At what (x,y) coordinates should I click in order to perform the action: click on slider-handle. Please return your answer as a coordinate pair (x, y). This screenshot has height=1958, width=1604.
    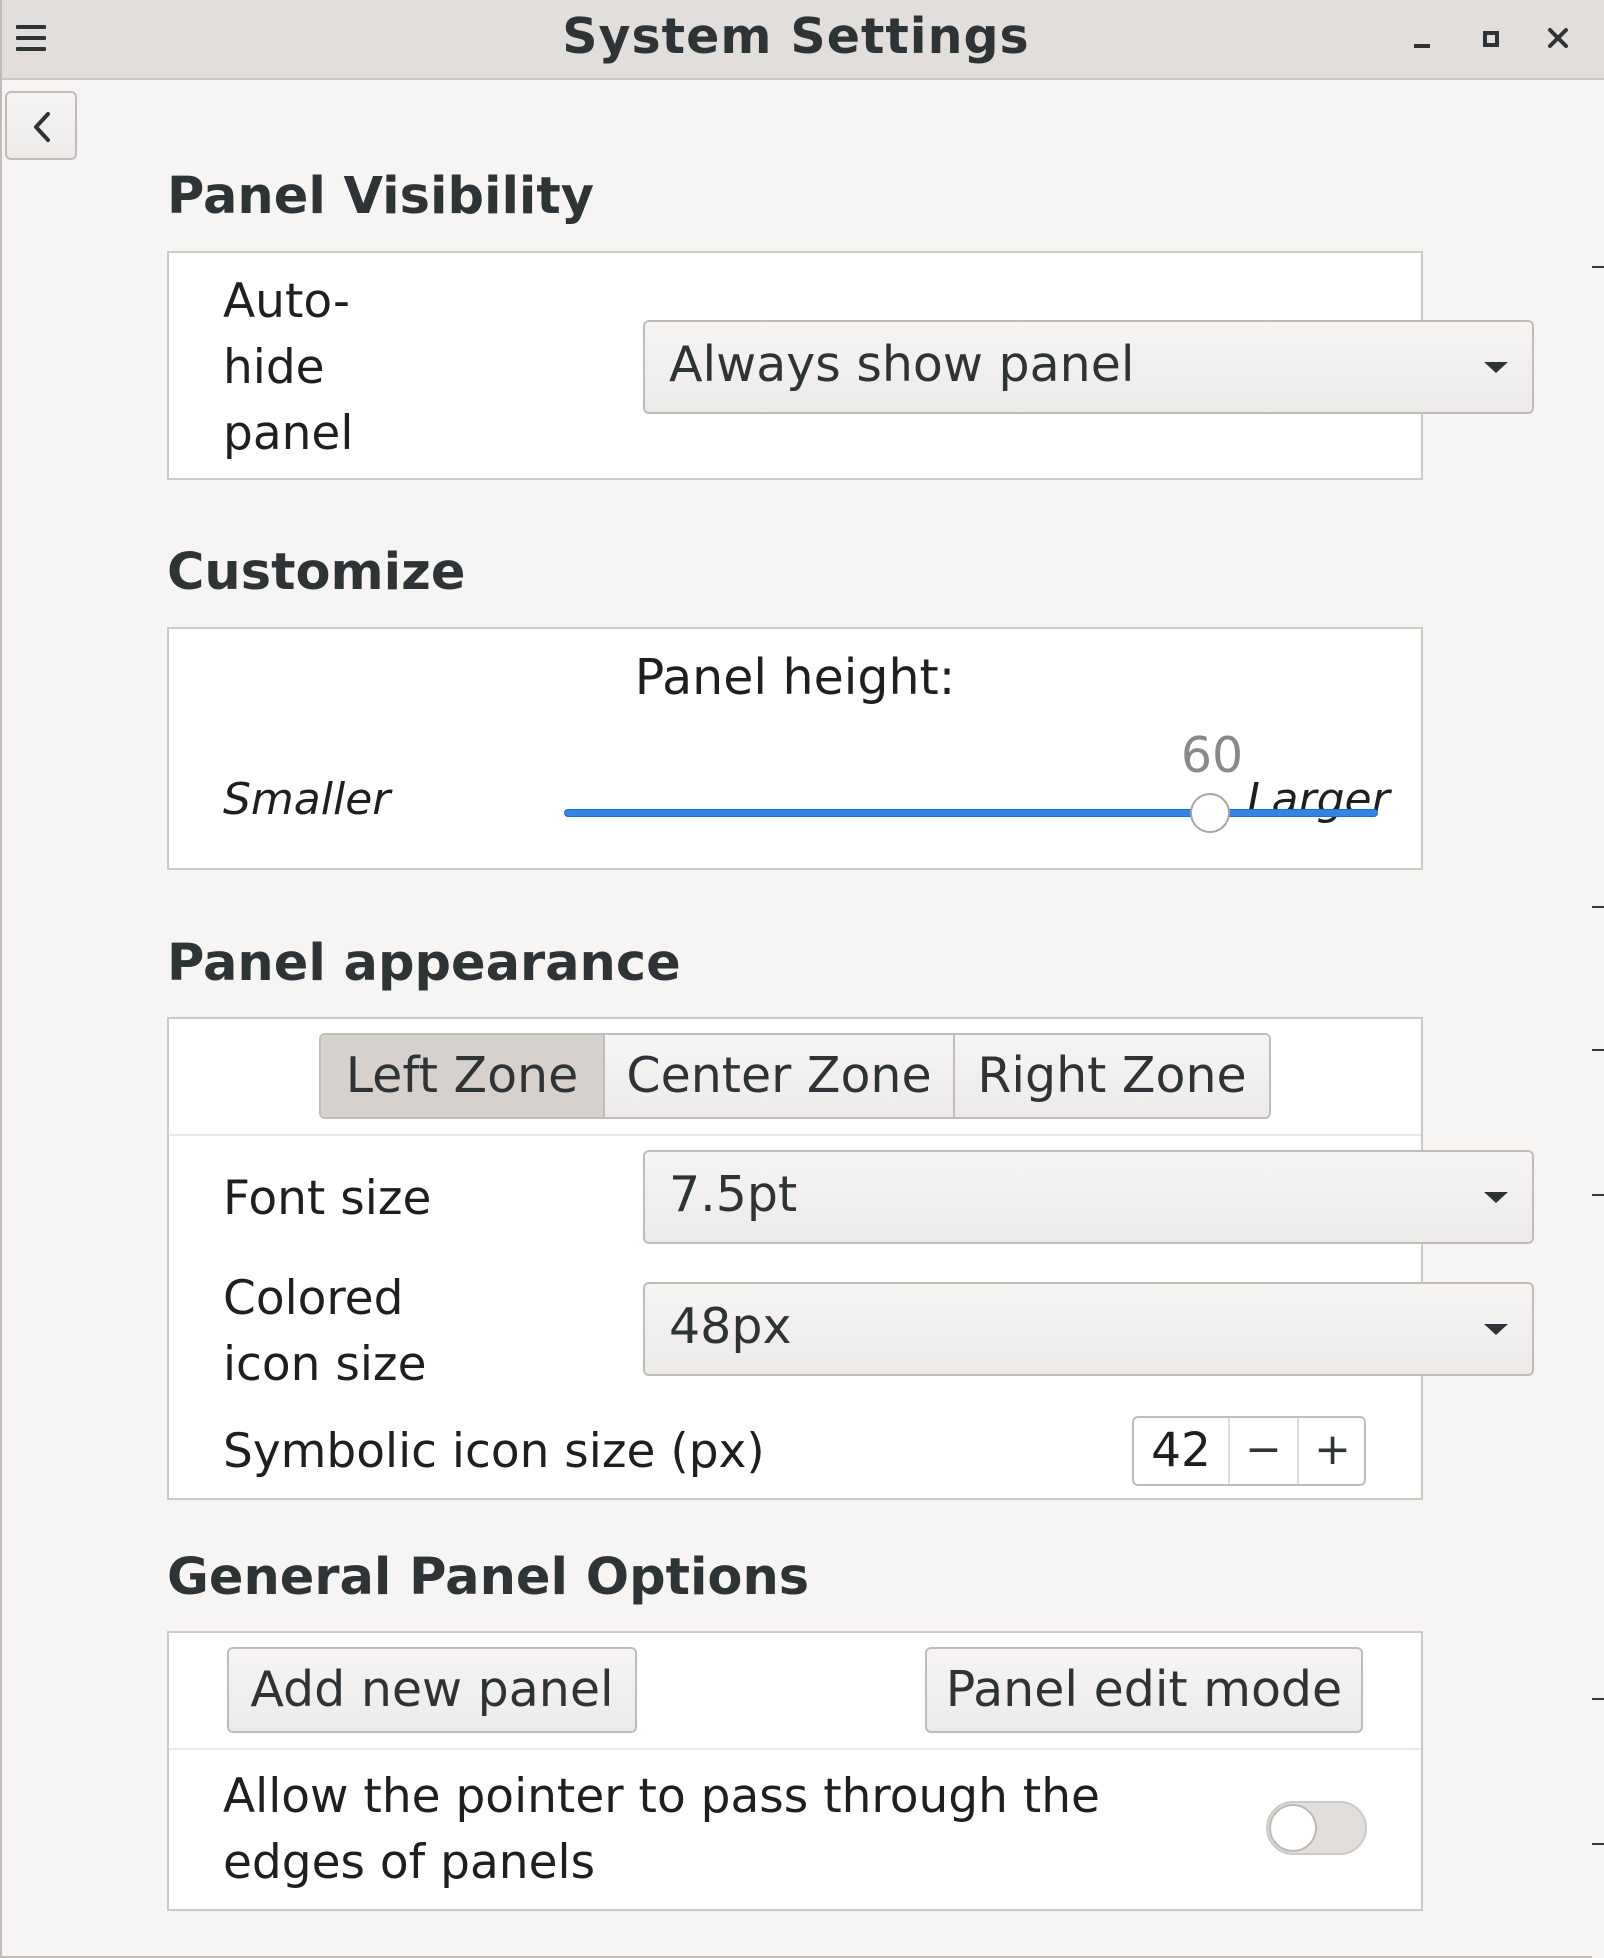
    Looking at the image, I should click on (1210, 813).